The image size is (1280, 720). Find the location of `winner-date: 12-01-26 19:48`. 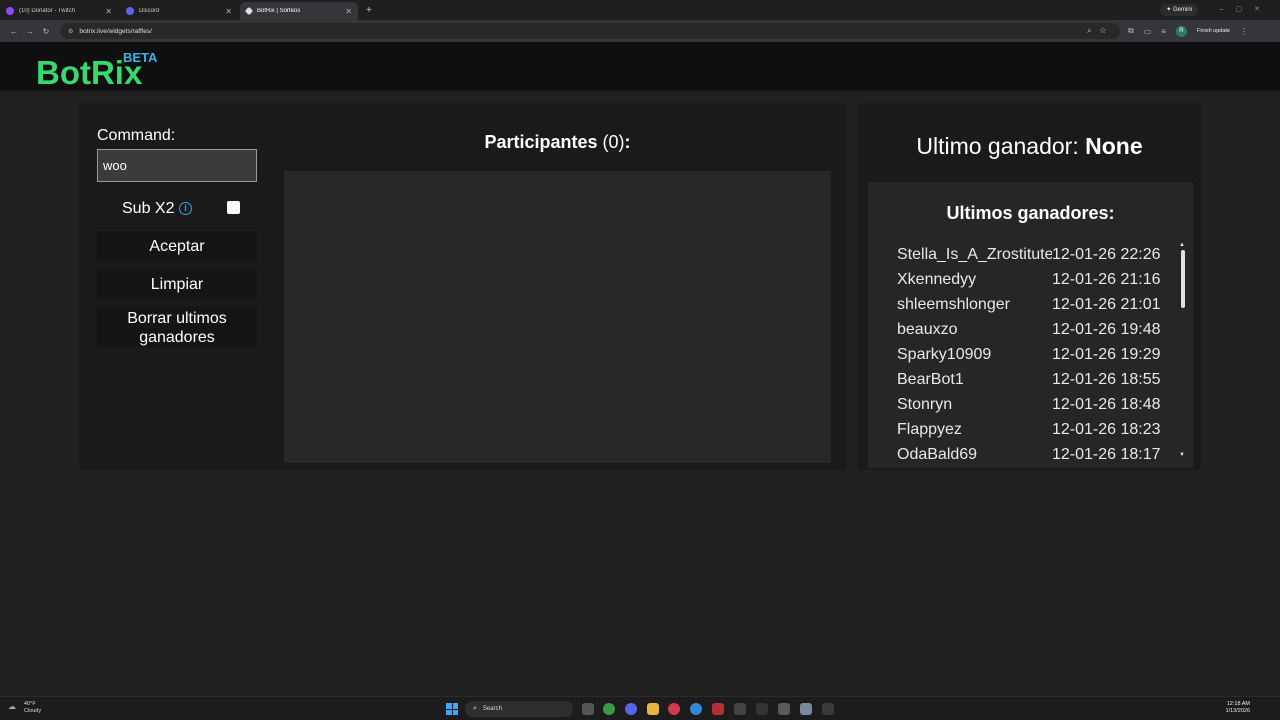

winner-date: 12-01-26 19:48 is located at coordinates (1106, 329).